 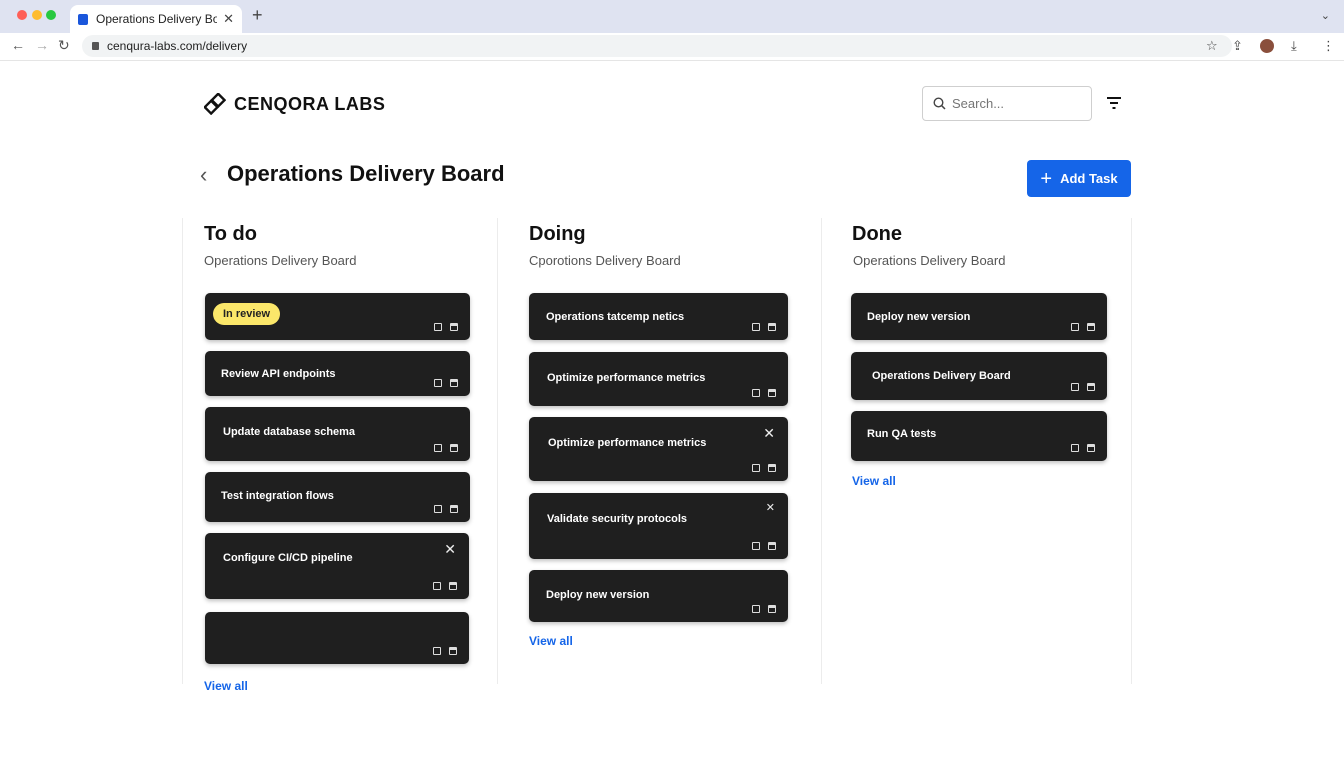 I want to click on card-title: Review API endpoints, so click(x=278, y=374).